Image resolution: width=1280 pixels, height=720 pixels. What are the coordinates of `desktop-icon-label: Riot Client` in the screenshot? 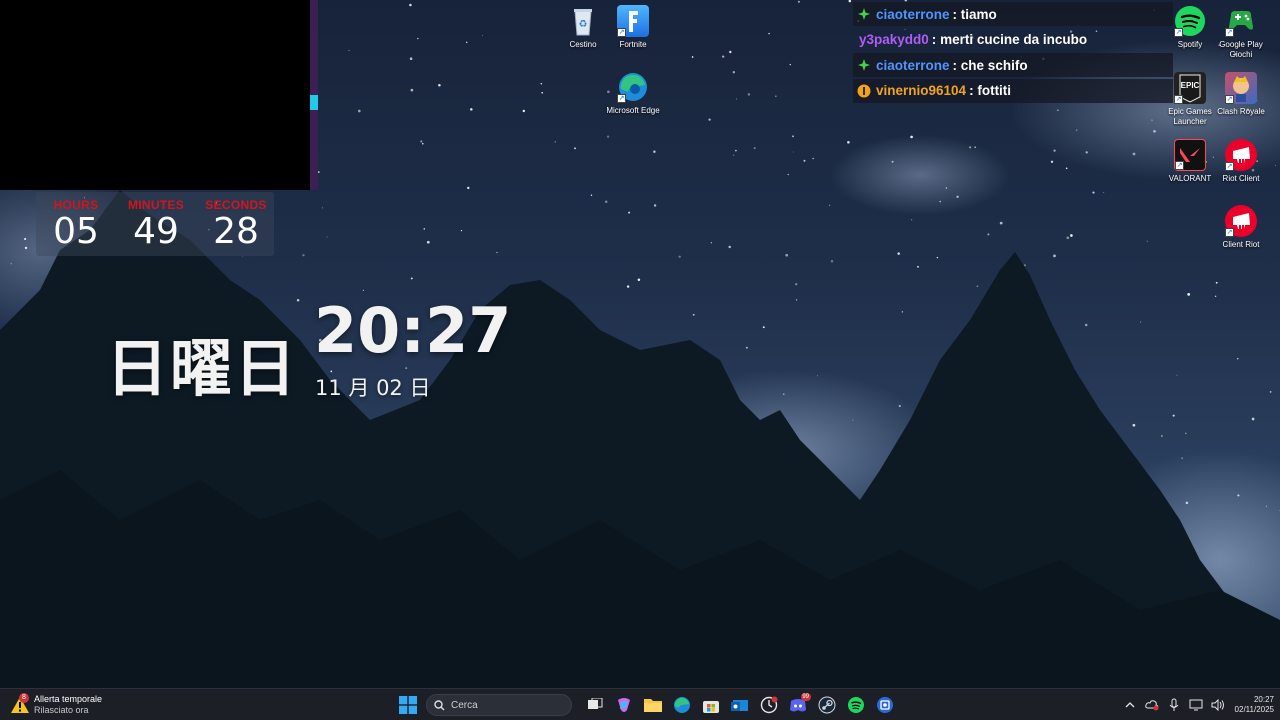 It's located at (1241, 178).